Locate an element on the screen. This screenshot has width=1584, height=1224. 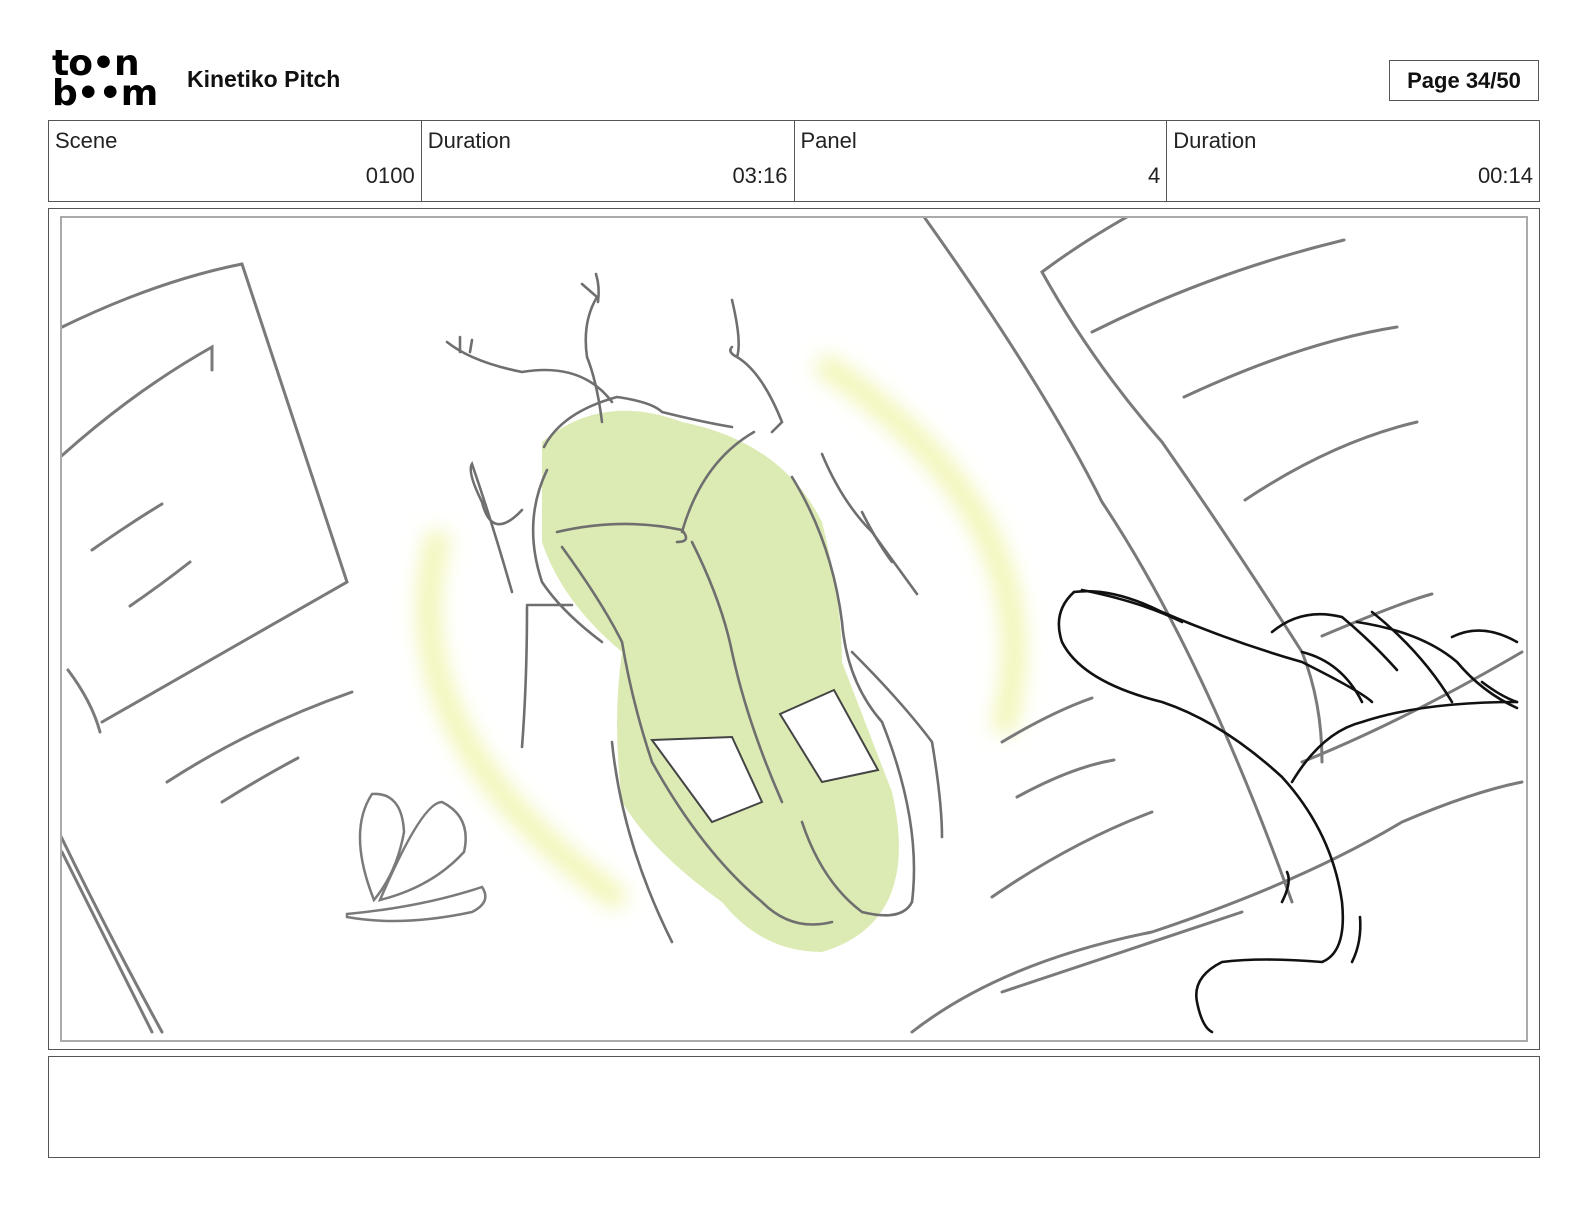
info-cell-scene: Scene 0100 is located at coordinates (235, 161).